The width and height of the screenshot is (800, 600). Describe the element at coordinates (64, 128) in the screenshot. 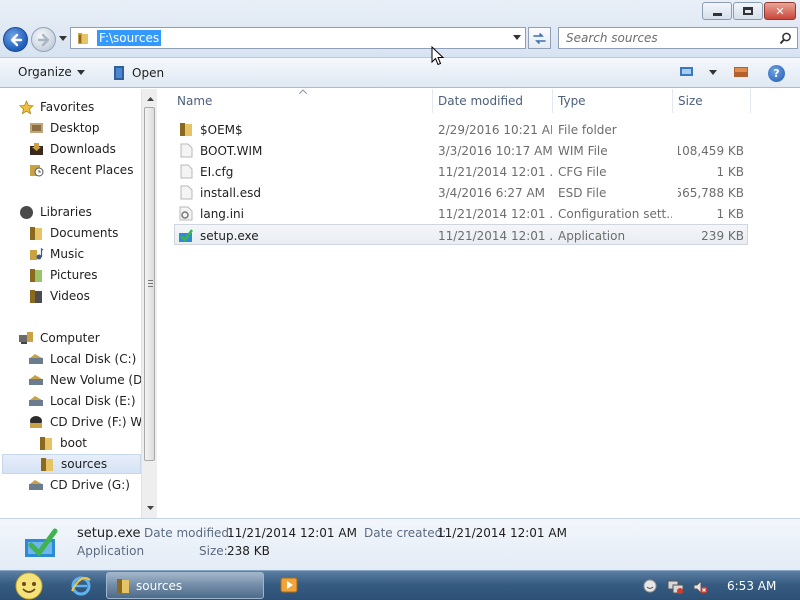

I see `nav-item-desktop: Desktop` at that location.